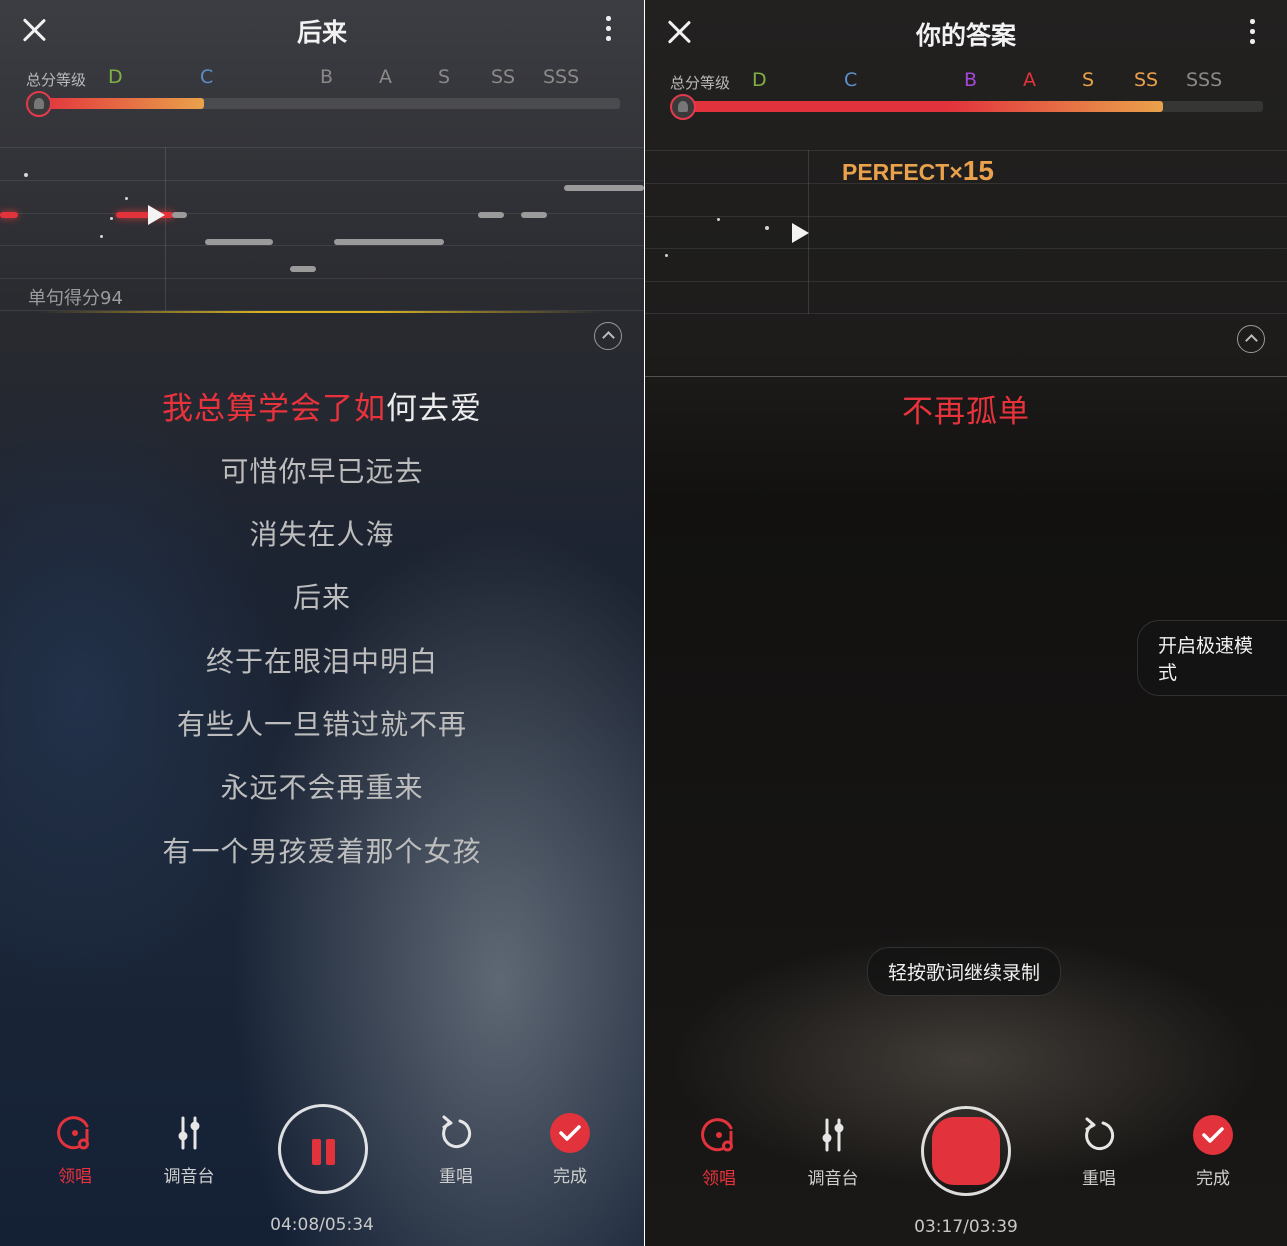 The width and height of the screenshot is (1287, 1246). Describe the element at coordinates (966, 376) in the screenshot. I see `staff-divider` at that location.